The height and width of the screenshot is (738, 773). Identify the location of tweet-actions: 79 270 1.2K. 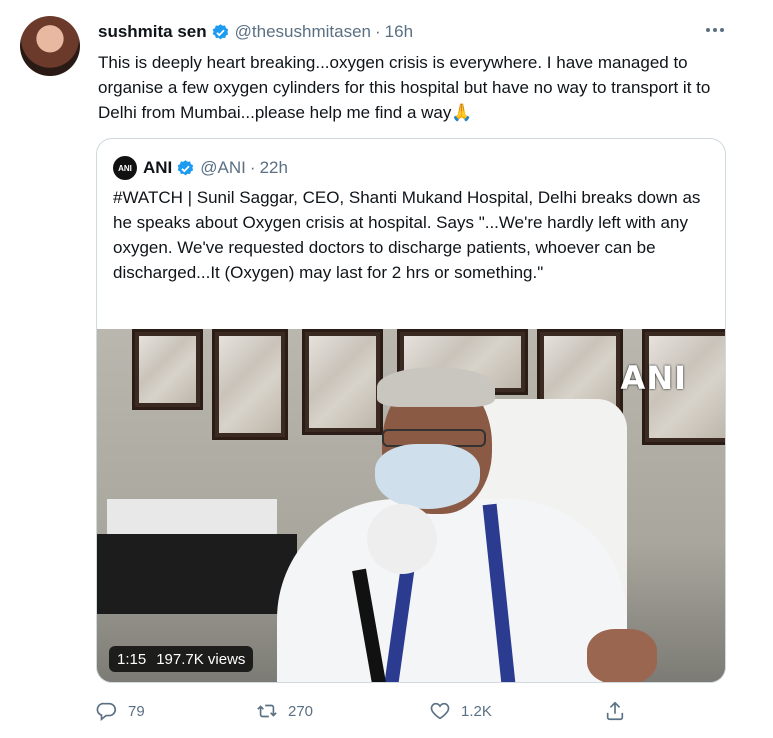
(416, 714).